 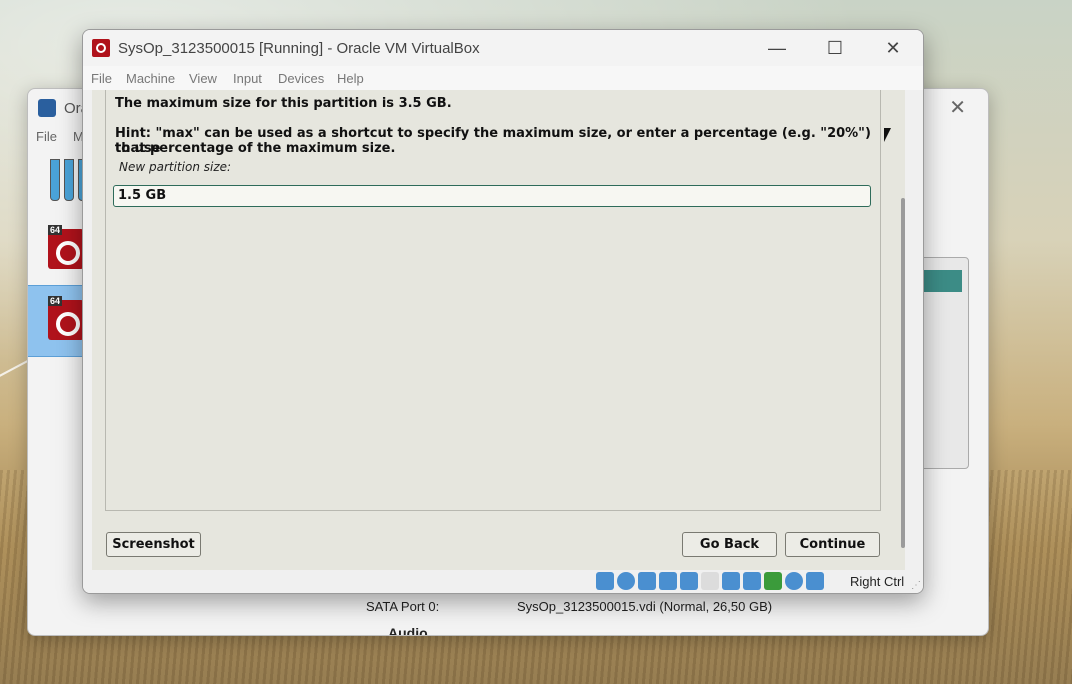 What do you see at coordinates (647, 581) in the screenshot?
I see `audio-icon` at bounding box center [647, 581].